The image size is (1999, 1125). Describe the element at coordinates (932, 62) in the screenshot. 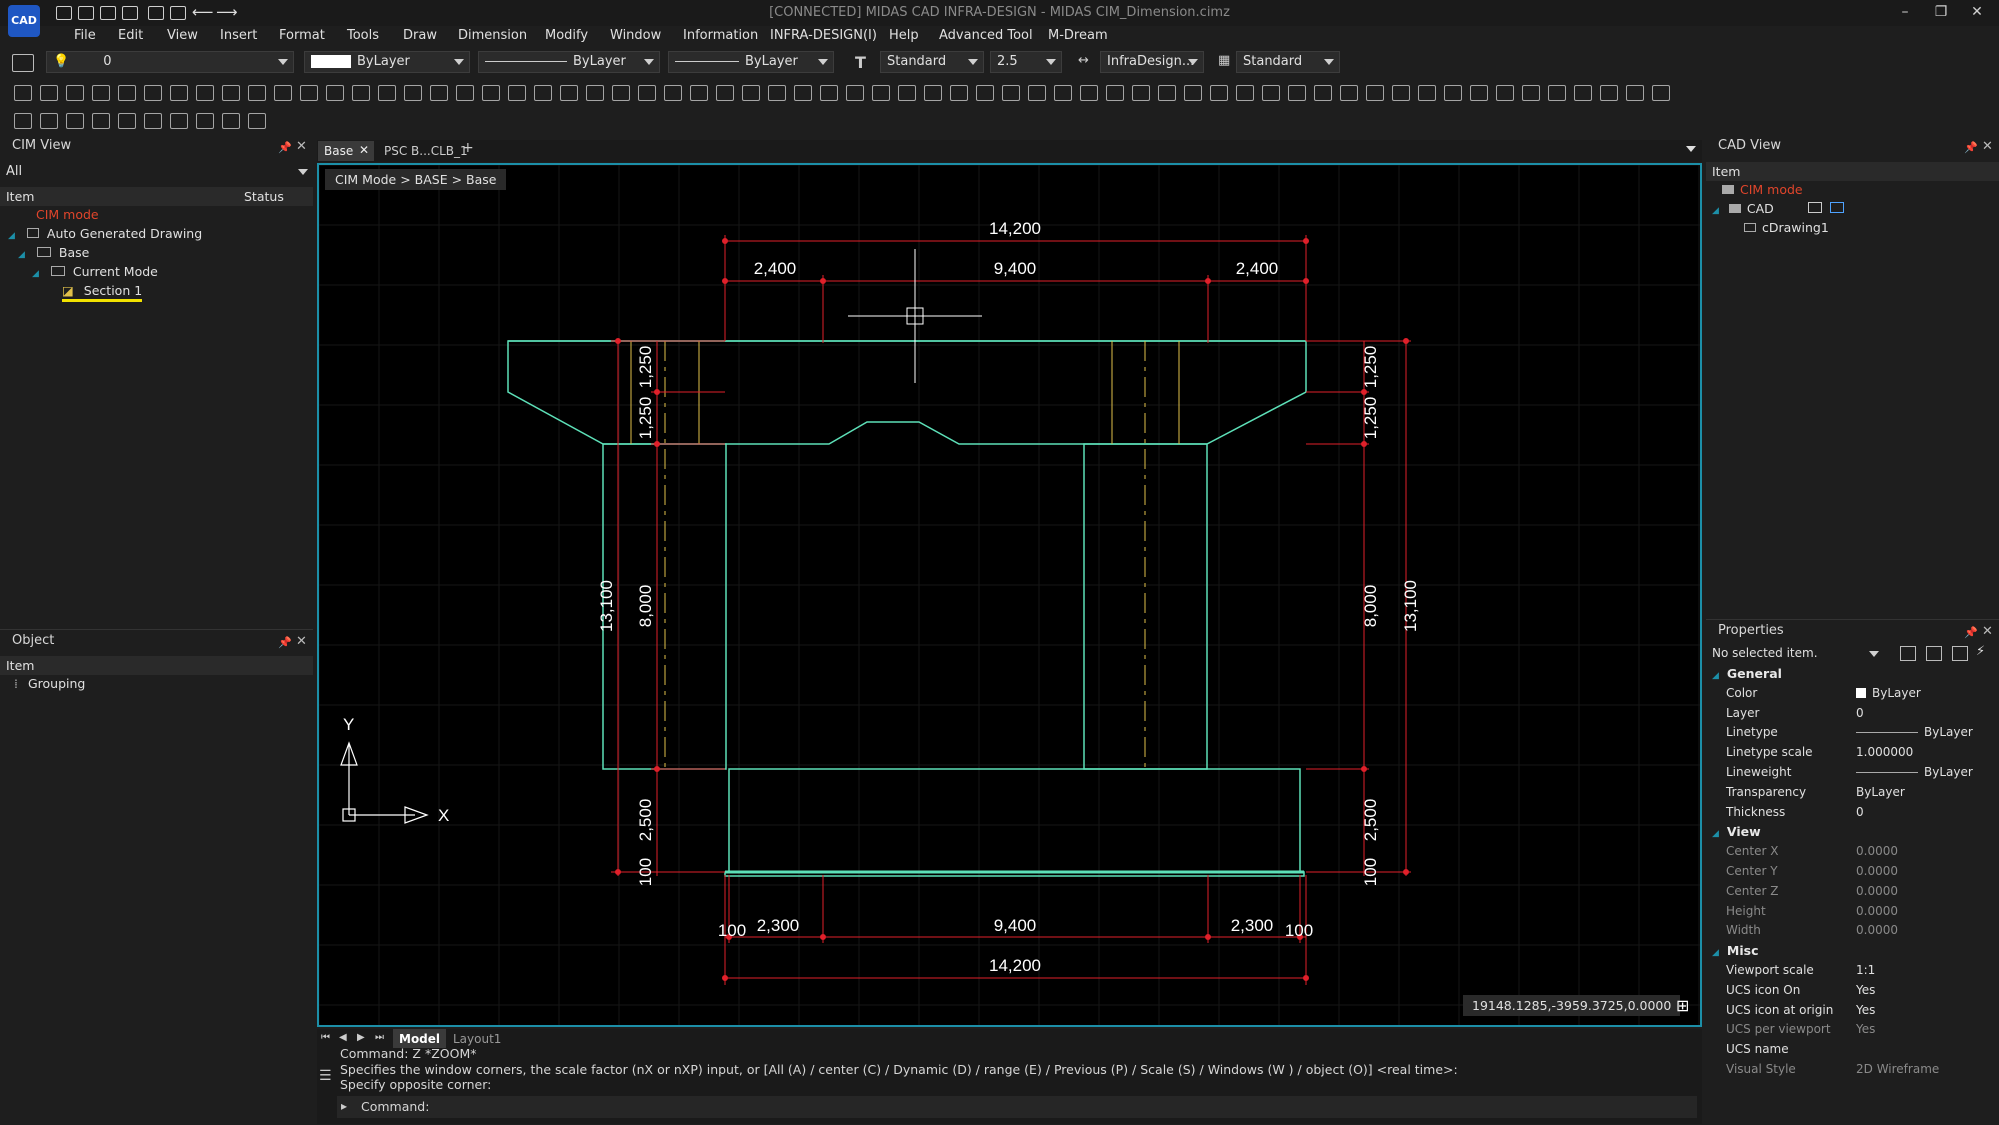

I see `text-style-select: Standard` at that location.